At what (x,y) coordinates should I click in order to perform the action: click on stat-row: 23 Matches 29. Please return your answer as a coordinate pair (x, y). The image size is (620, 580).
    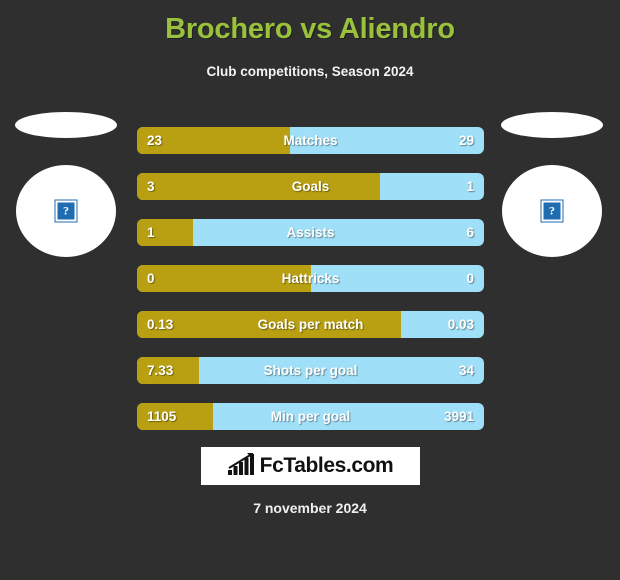
    Looking at the image, I should click on (310, 140).